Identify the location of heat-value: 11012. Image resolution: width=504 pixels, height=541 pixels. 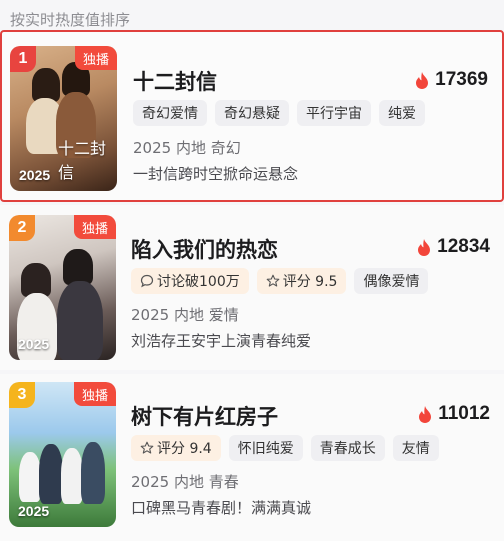
(464, 413).